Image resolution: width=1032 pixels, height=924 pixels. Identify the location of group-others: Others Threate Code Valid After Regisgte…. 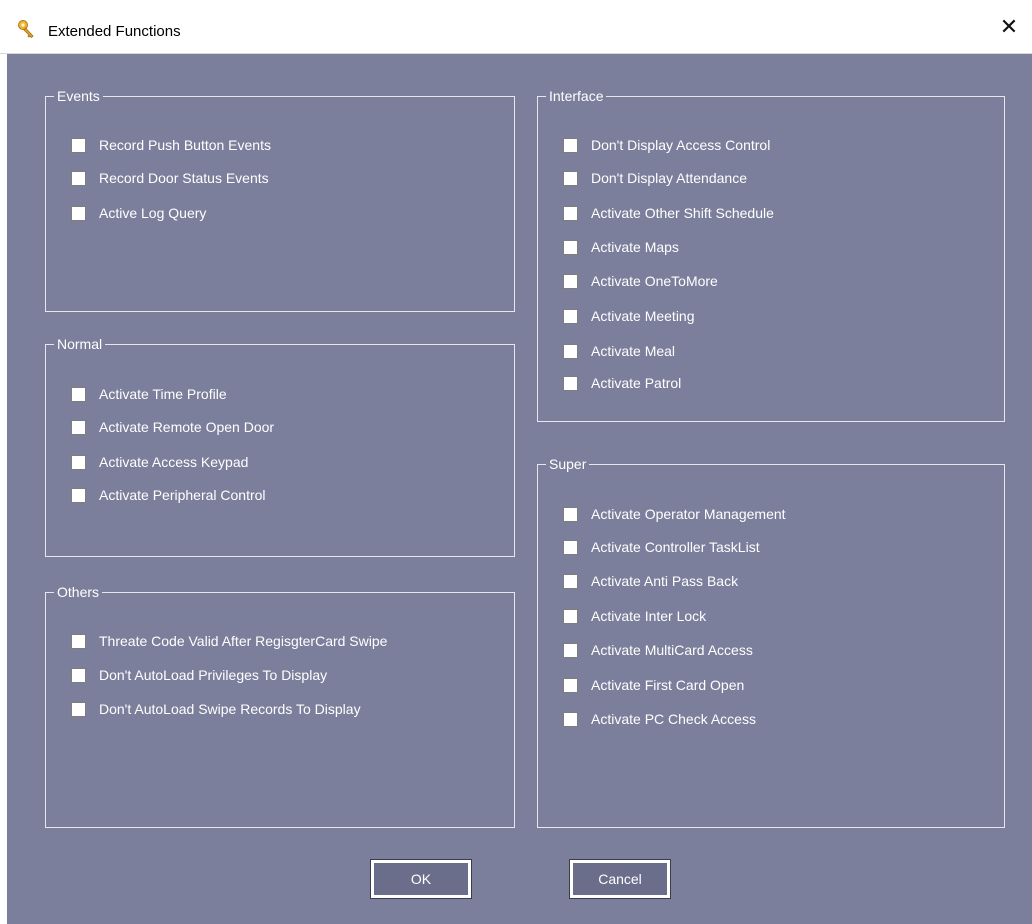
(280, 706).